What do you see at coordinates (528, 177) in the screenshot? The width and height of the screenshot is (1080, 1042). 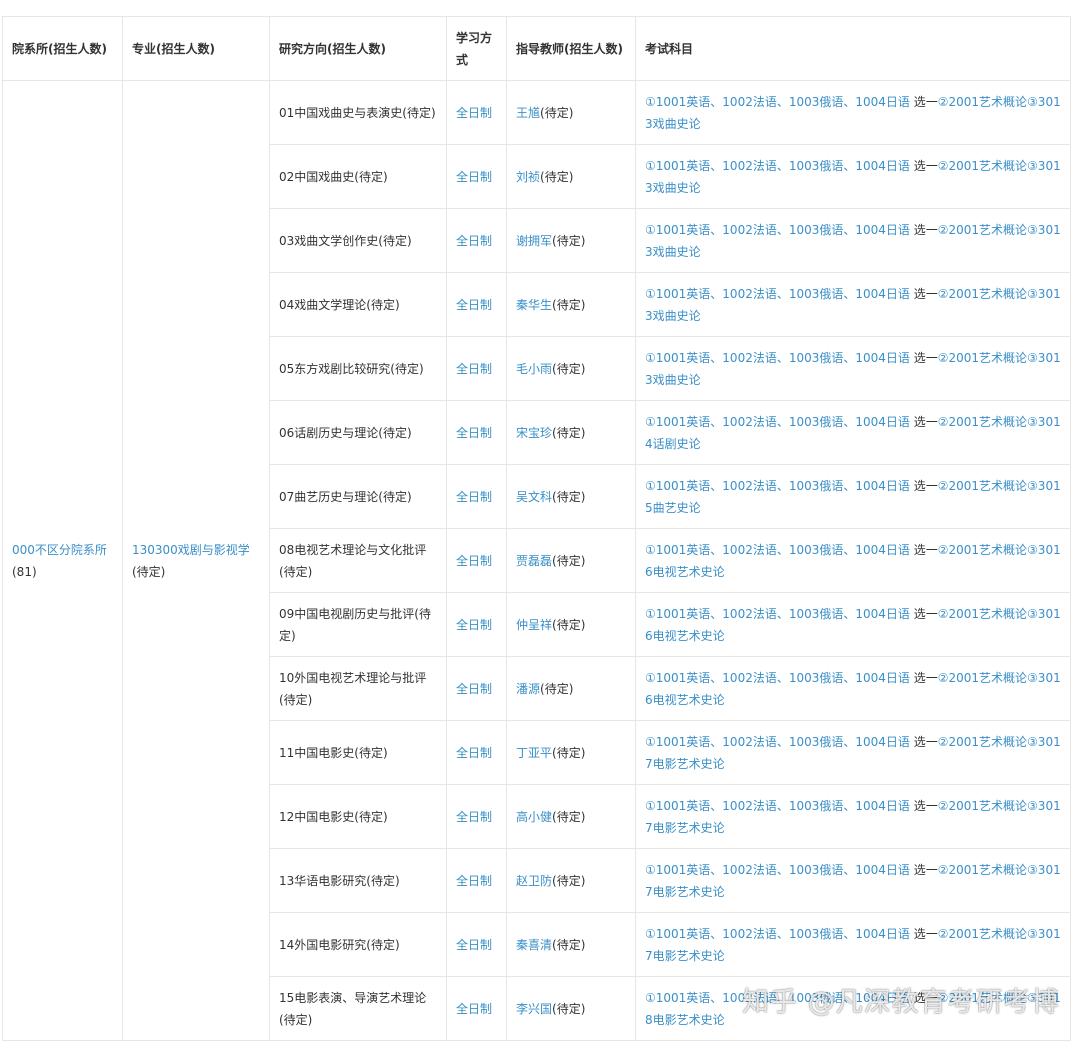 I see `tutor-link: 刘祯` at bounding box center [528, 177].